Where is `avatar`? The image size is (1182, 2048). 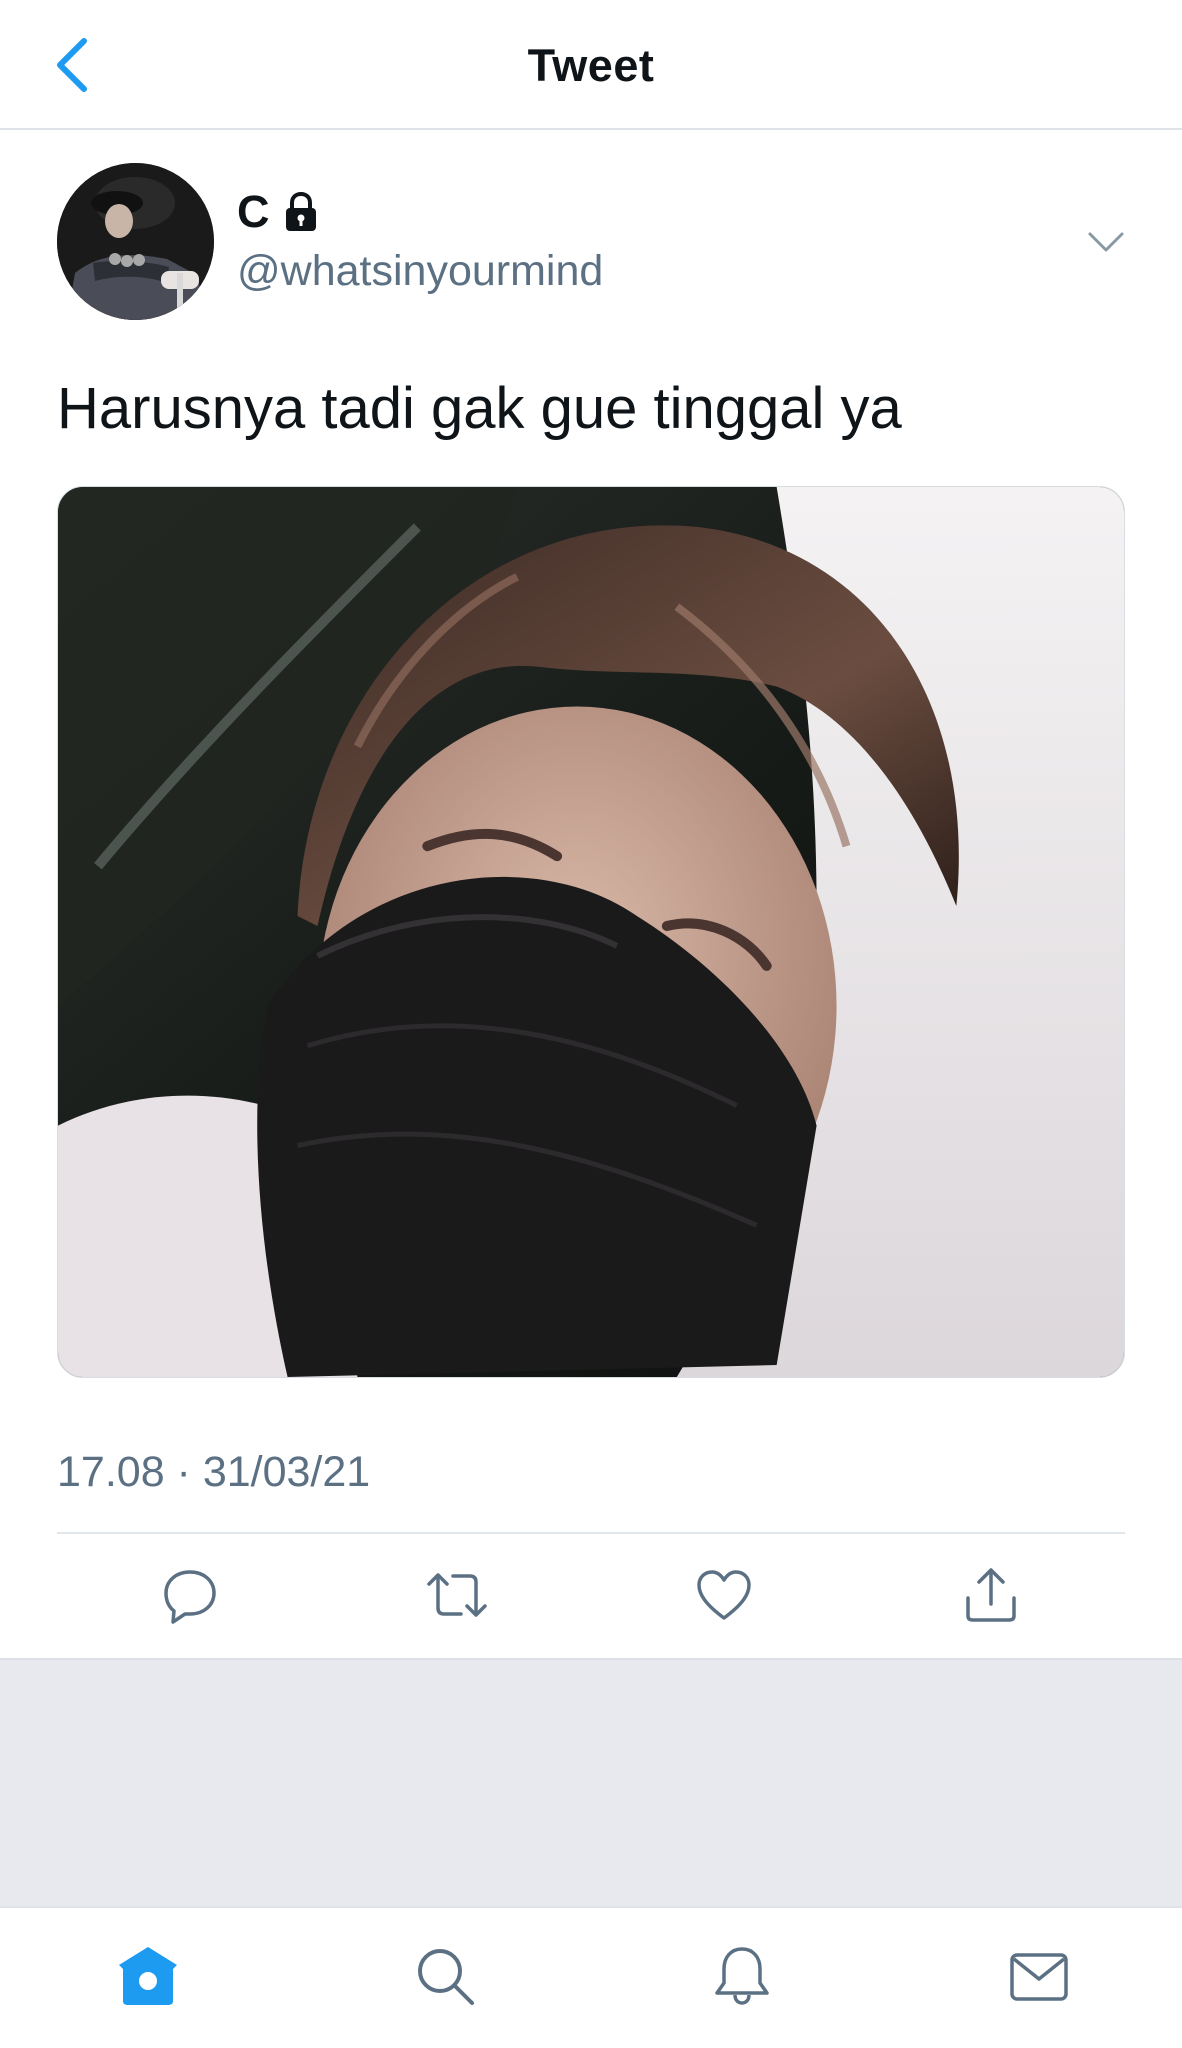
avatar is located at coordinates (135, 241).